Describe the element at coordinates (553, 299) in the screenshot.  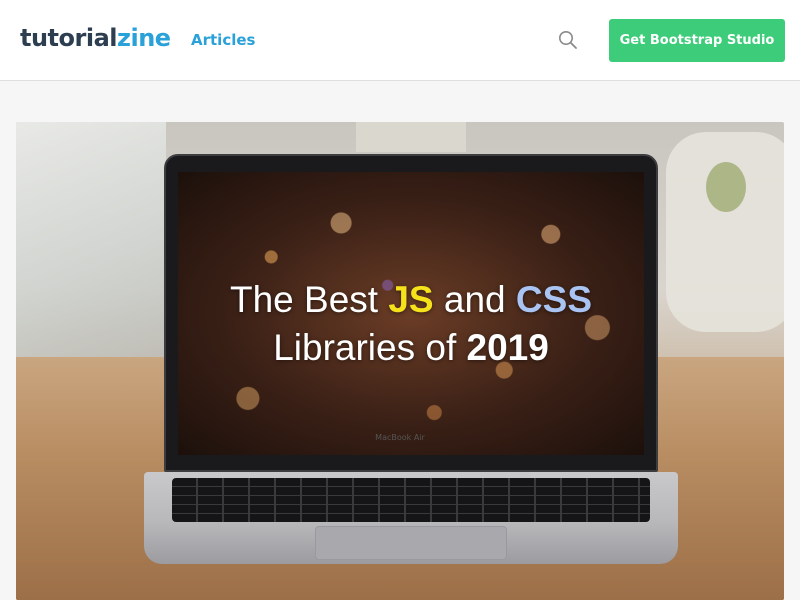
I see `headline-css: CSS` at that location.